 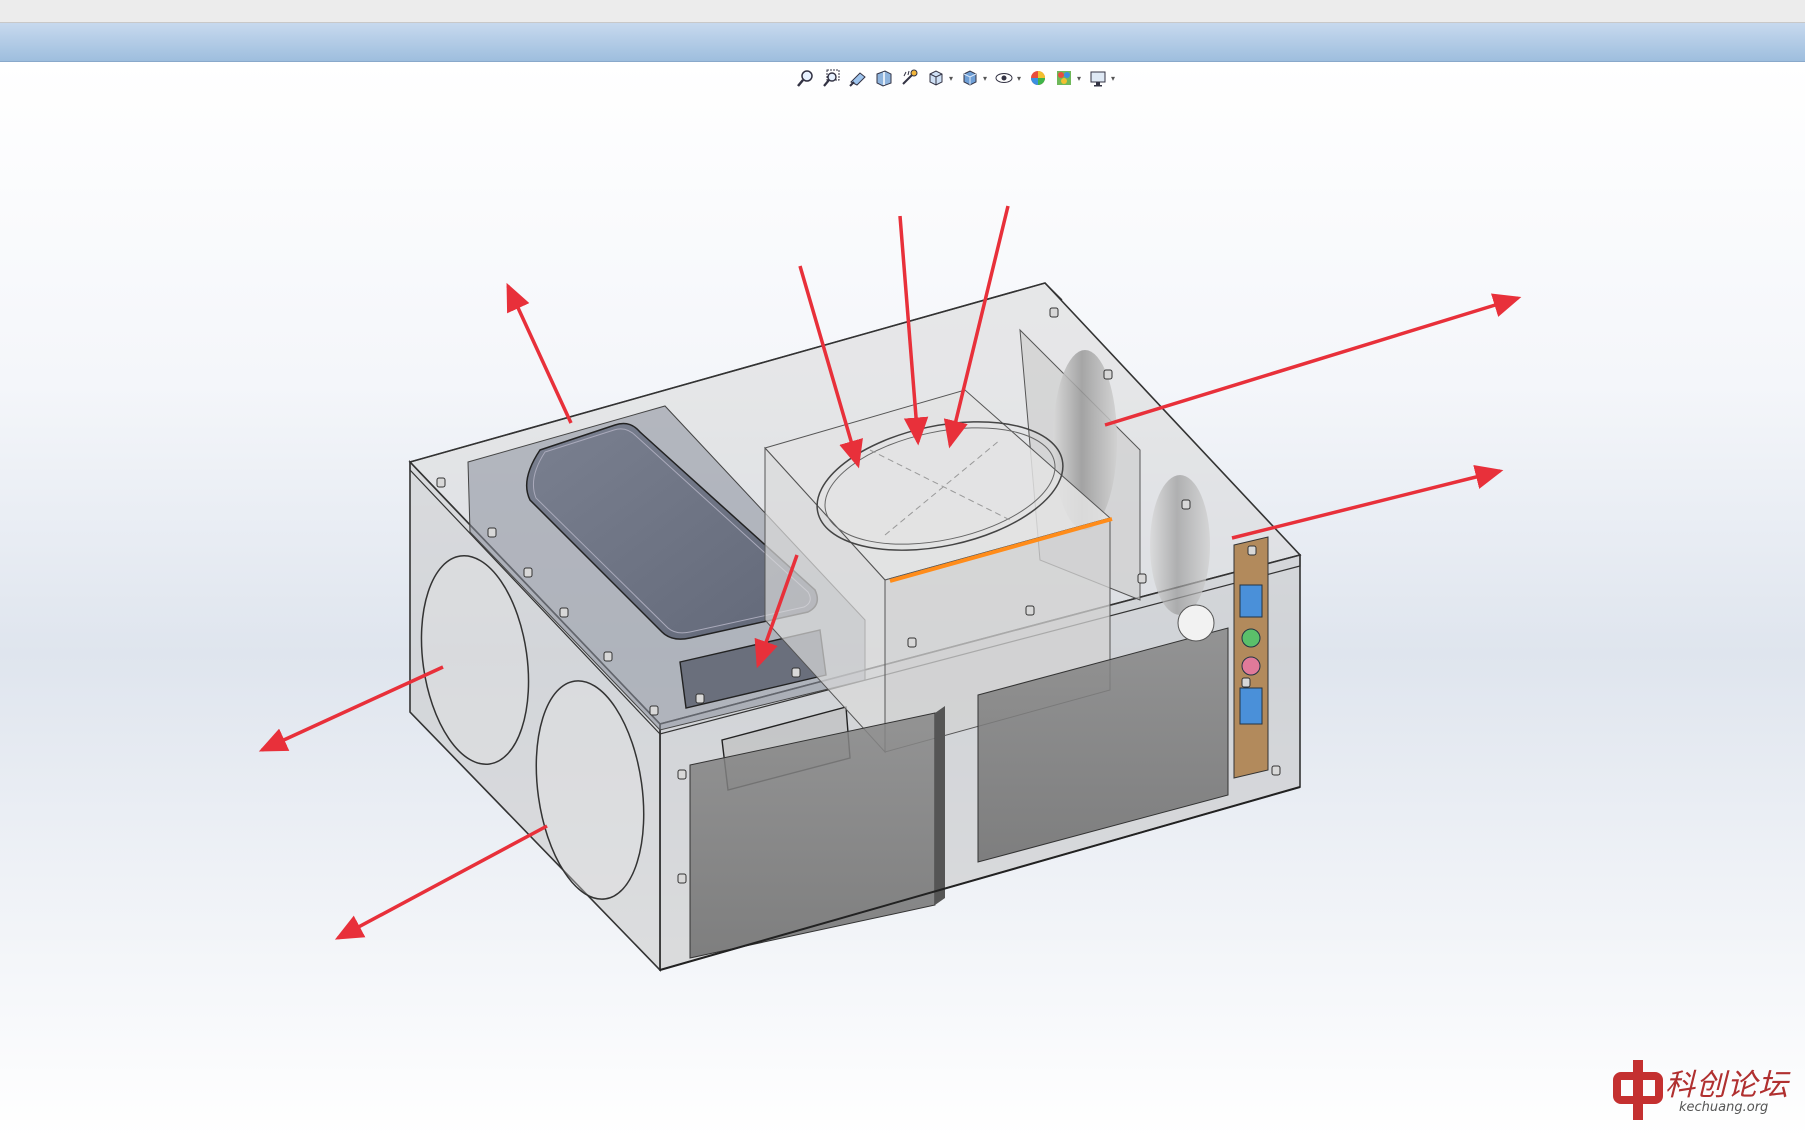 I want to click on watermark-english: kechuang.org, so click(x=1724, y=1107).